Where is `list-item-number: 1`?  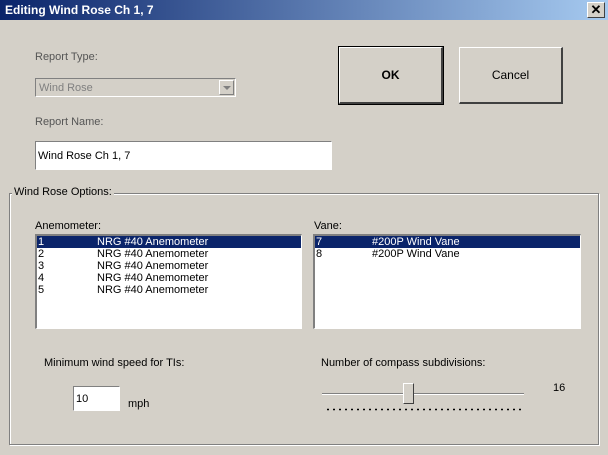 list-item-number: 1 is located at coordinates (41, 242).